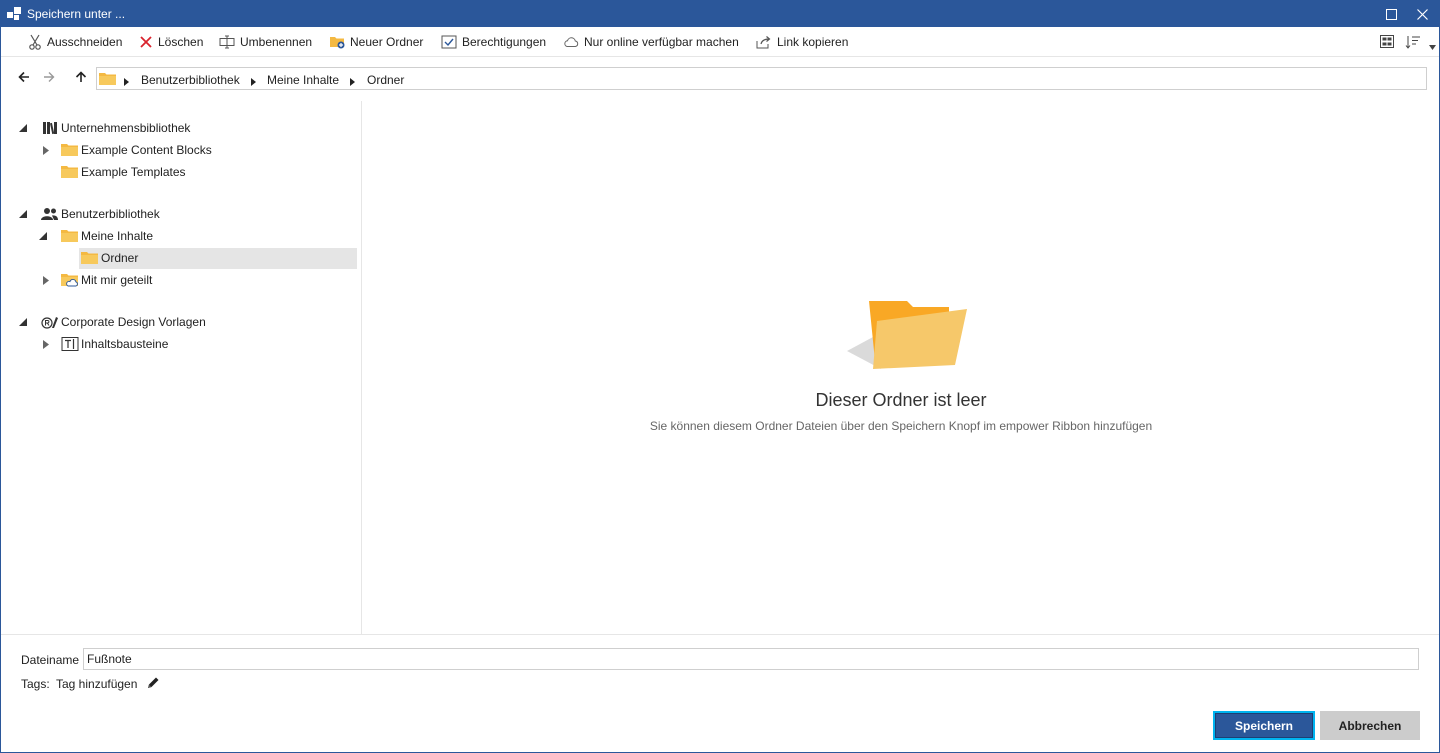 This screenshot has width=1440, height=753. I want to click on tags-label: Tags:, so click(35, 684).